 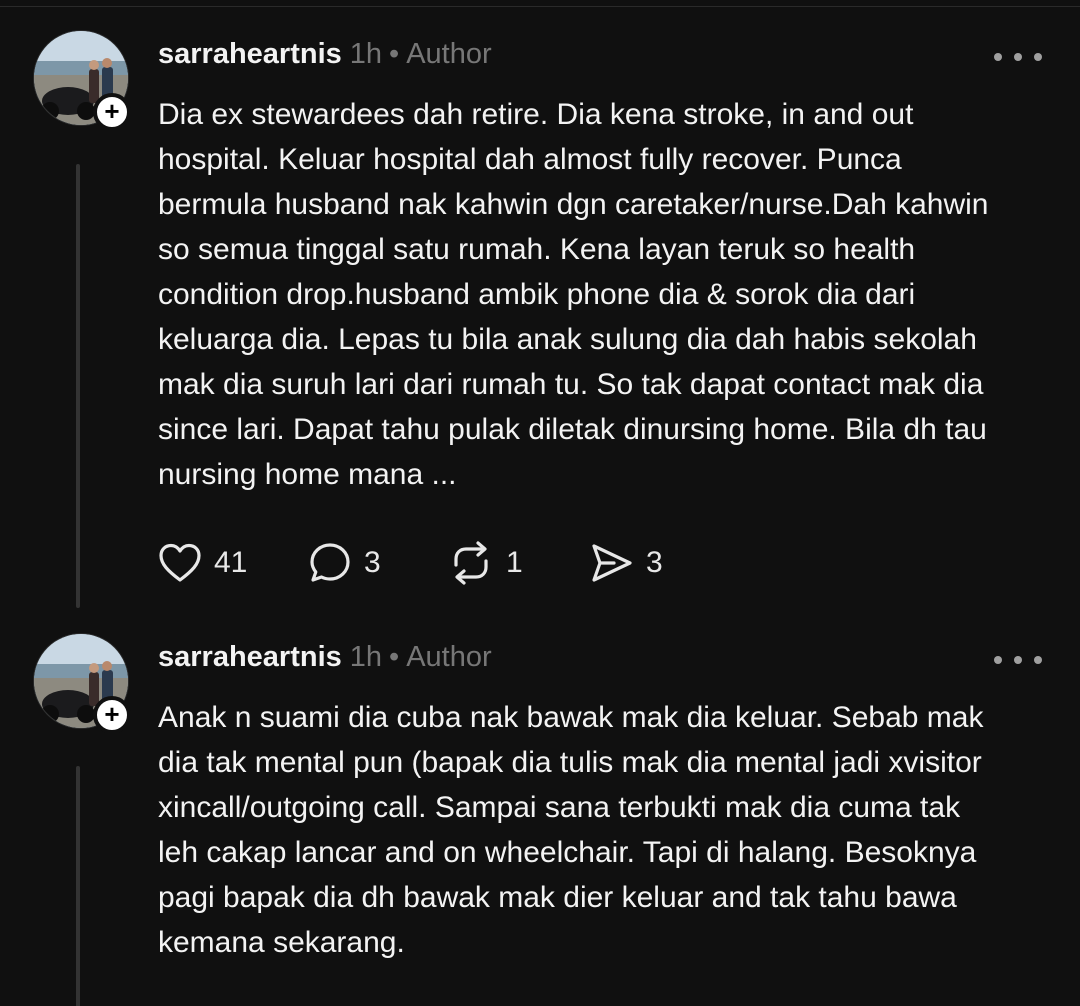 I want to click on repost-button: 1, so click(x=518, y=563).